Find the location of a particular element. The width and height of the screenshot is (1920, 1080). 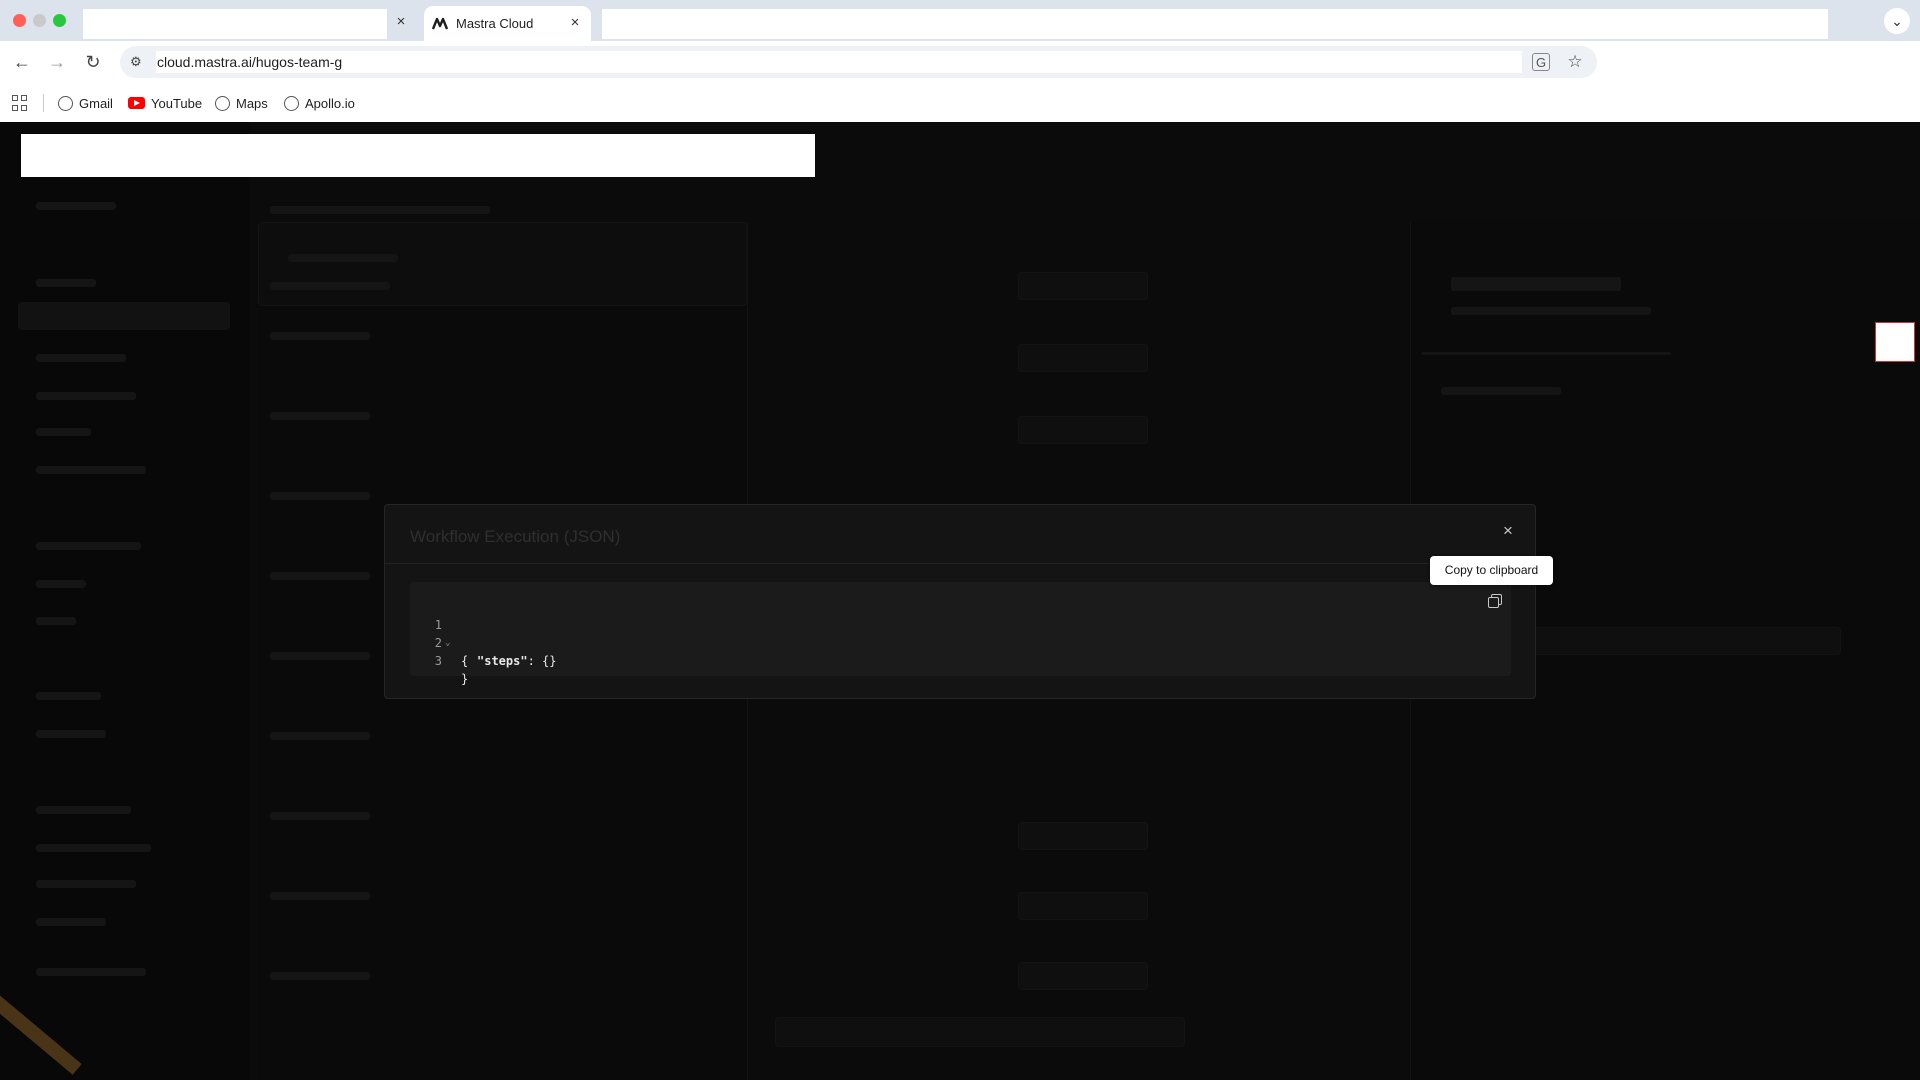

bookmark-label: Gmail is located at coordinates (96, 103).